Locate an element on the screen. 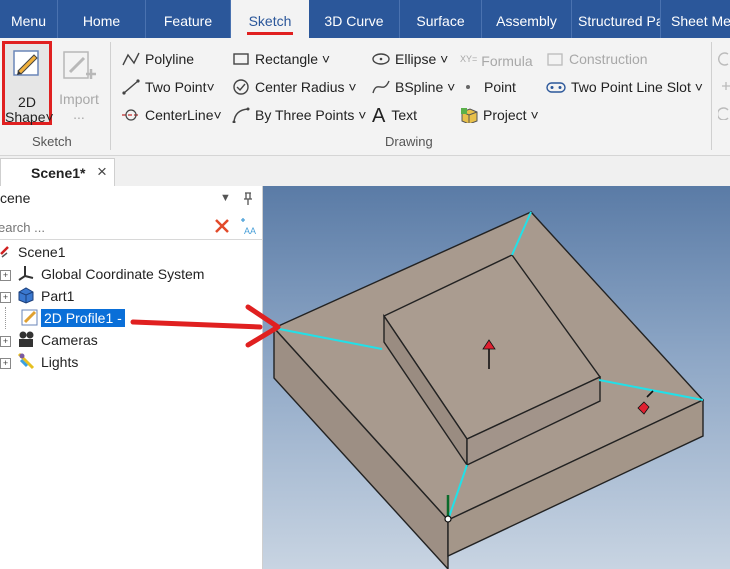 This screenshot has height=569, width=730. tree-item-part1: + Part1 is located at coordinates (37, 296).